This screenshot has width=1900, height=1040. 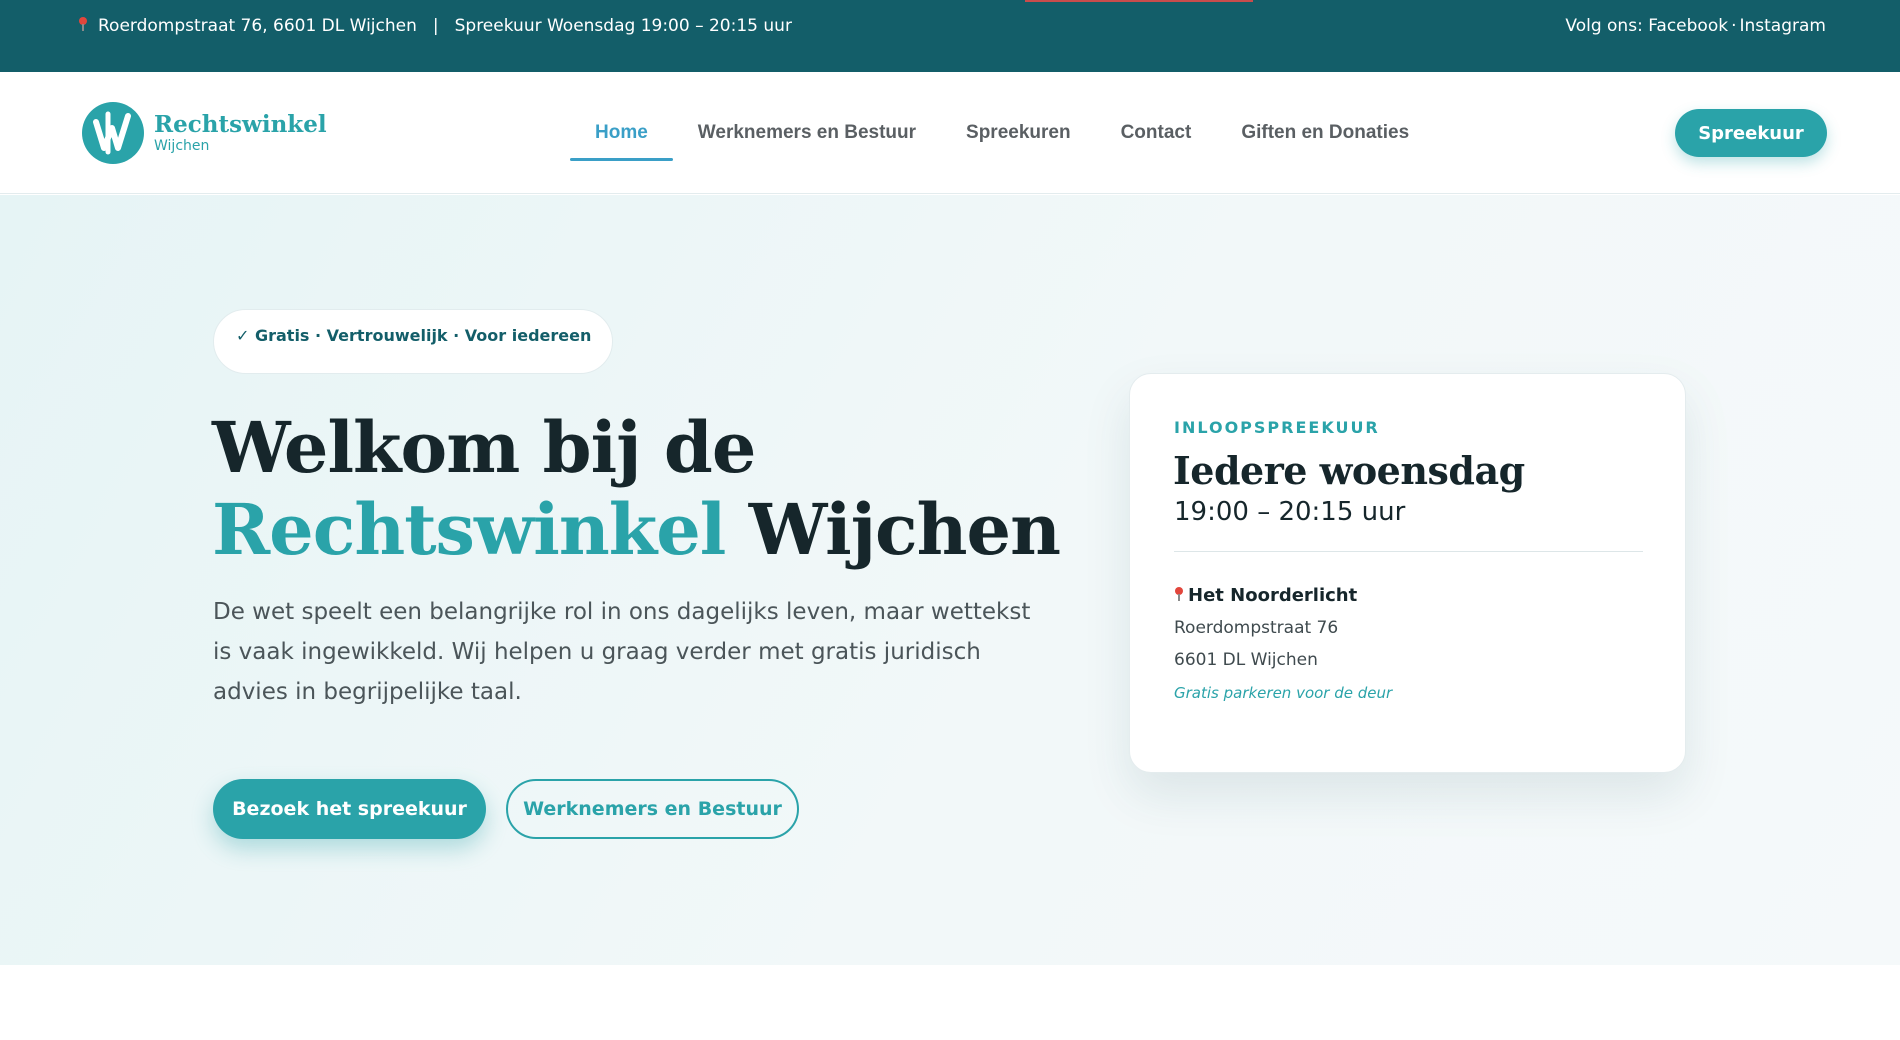 I want to click on nav-item-giften-en-donaties: Giften en Donaties, so click(x=1325, y=133).